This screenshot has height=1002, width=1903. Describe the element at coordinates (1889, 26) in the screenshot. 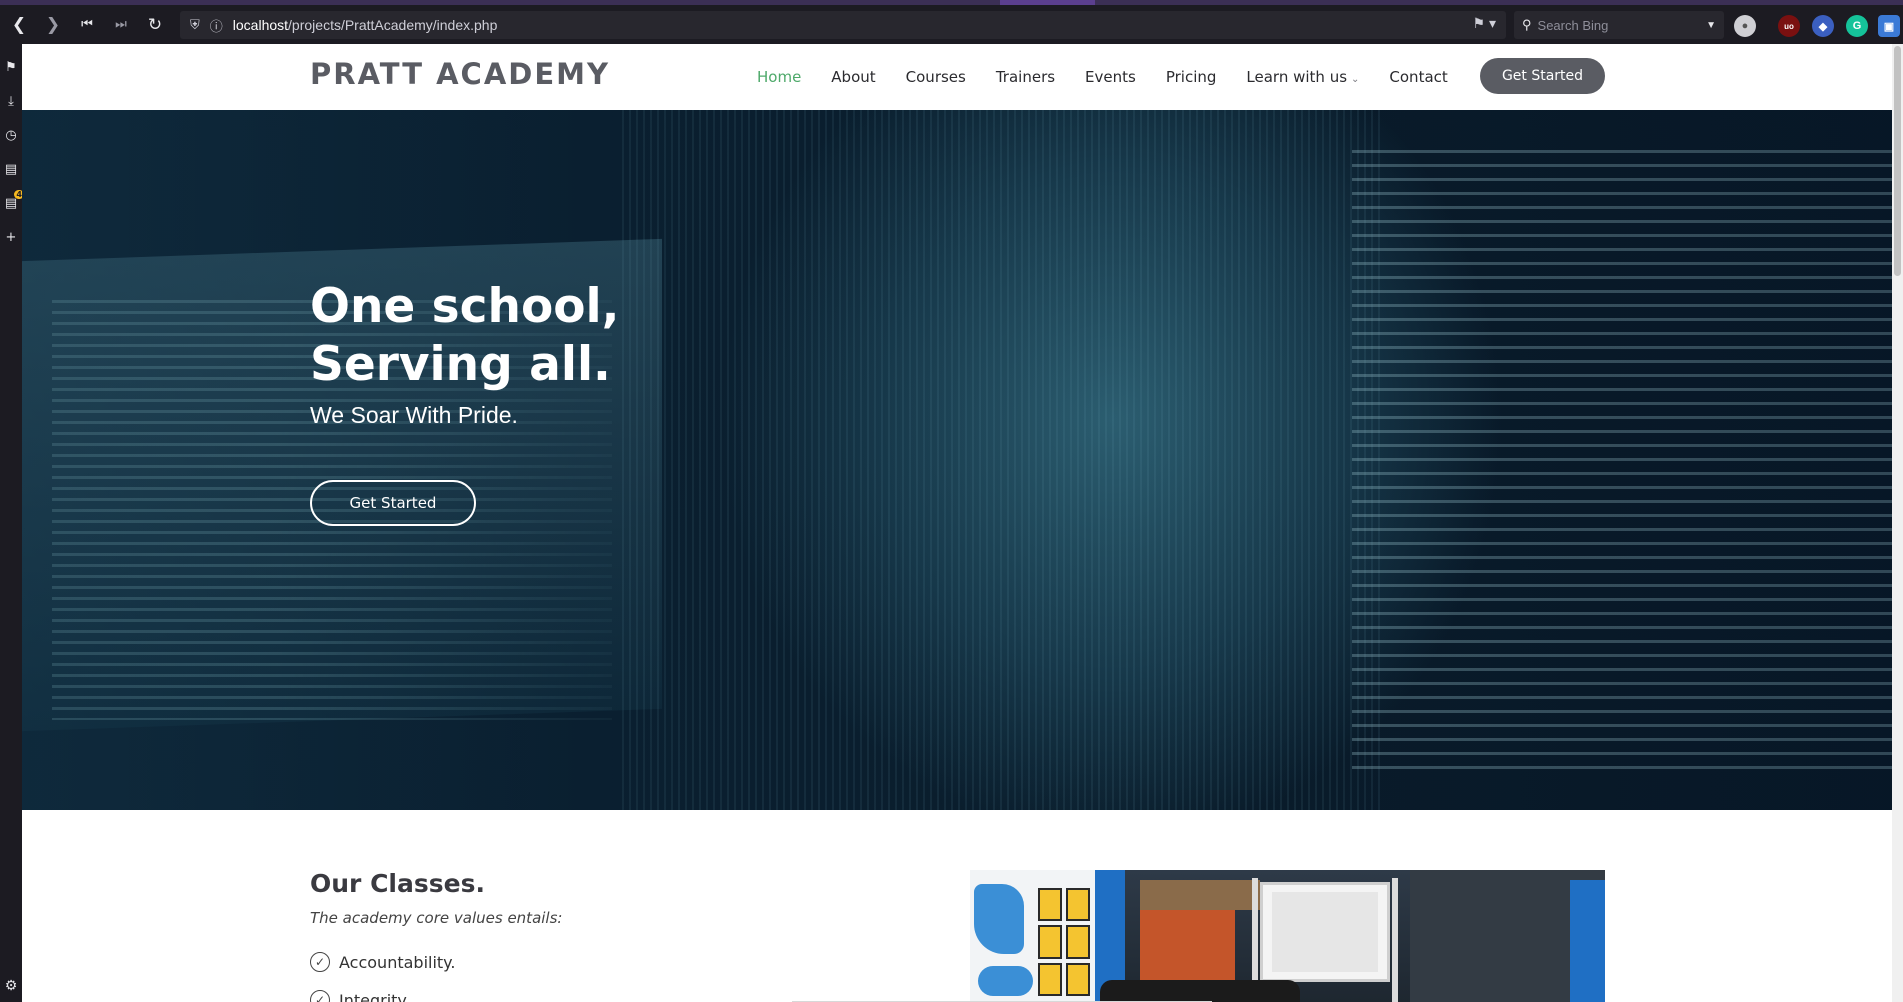

I see `screen-icon: ▣` at that location.